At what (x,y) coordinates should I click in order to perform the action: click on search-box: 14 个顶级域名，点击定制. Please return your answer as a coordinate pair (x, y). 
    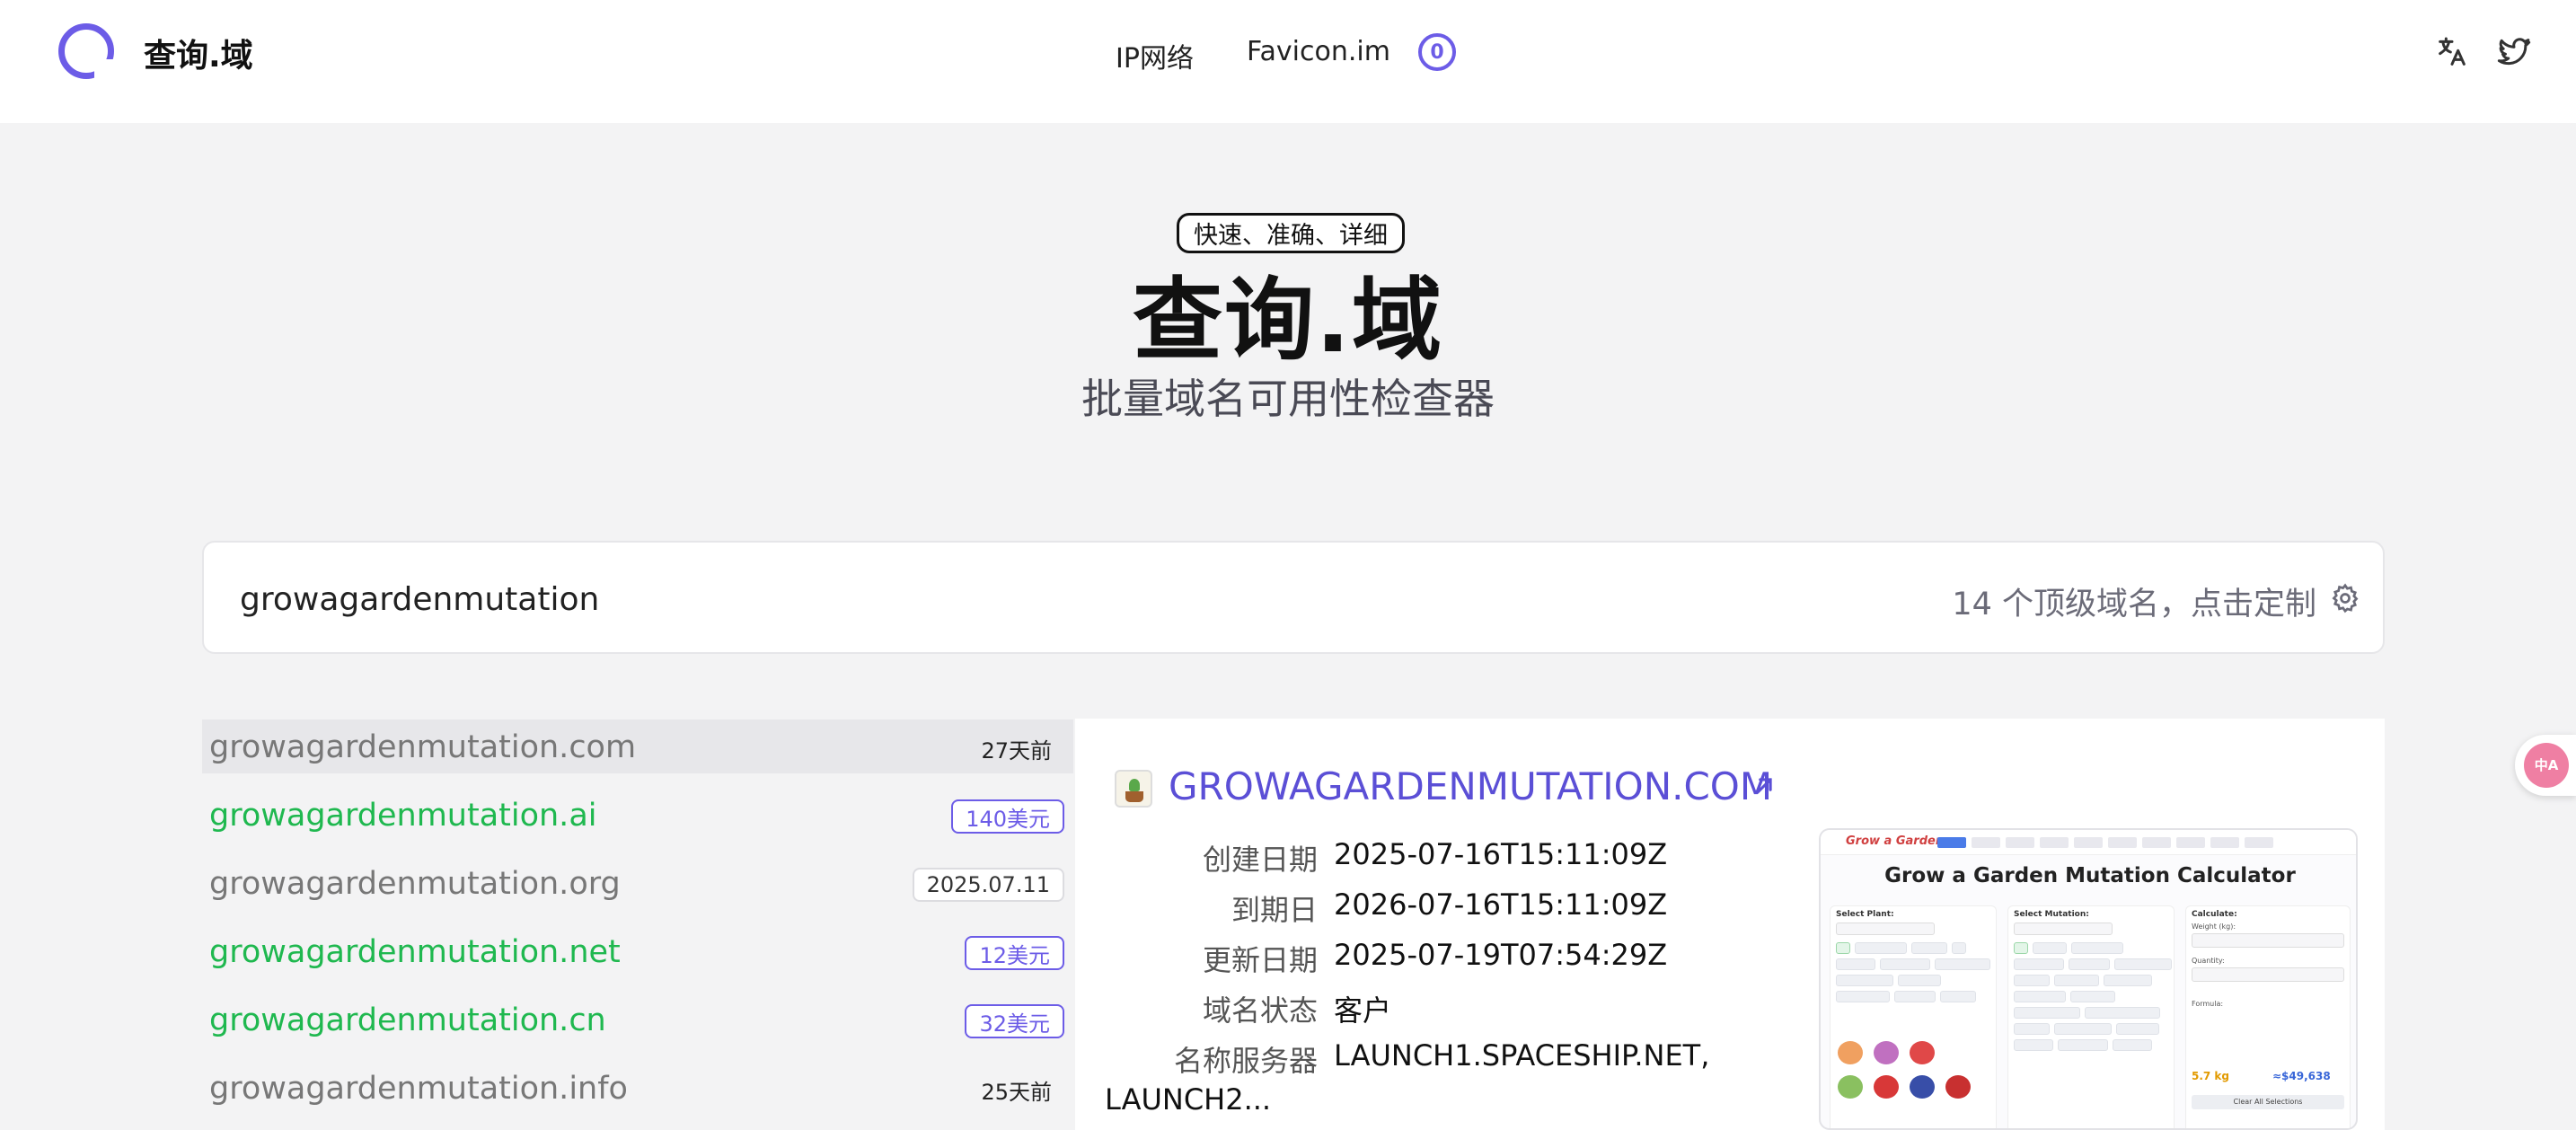
    Looking at the image, I should click on (1293, 597).